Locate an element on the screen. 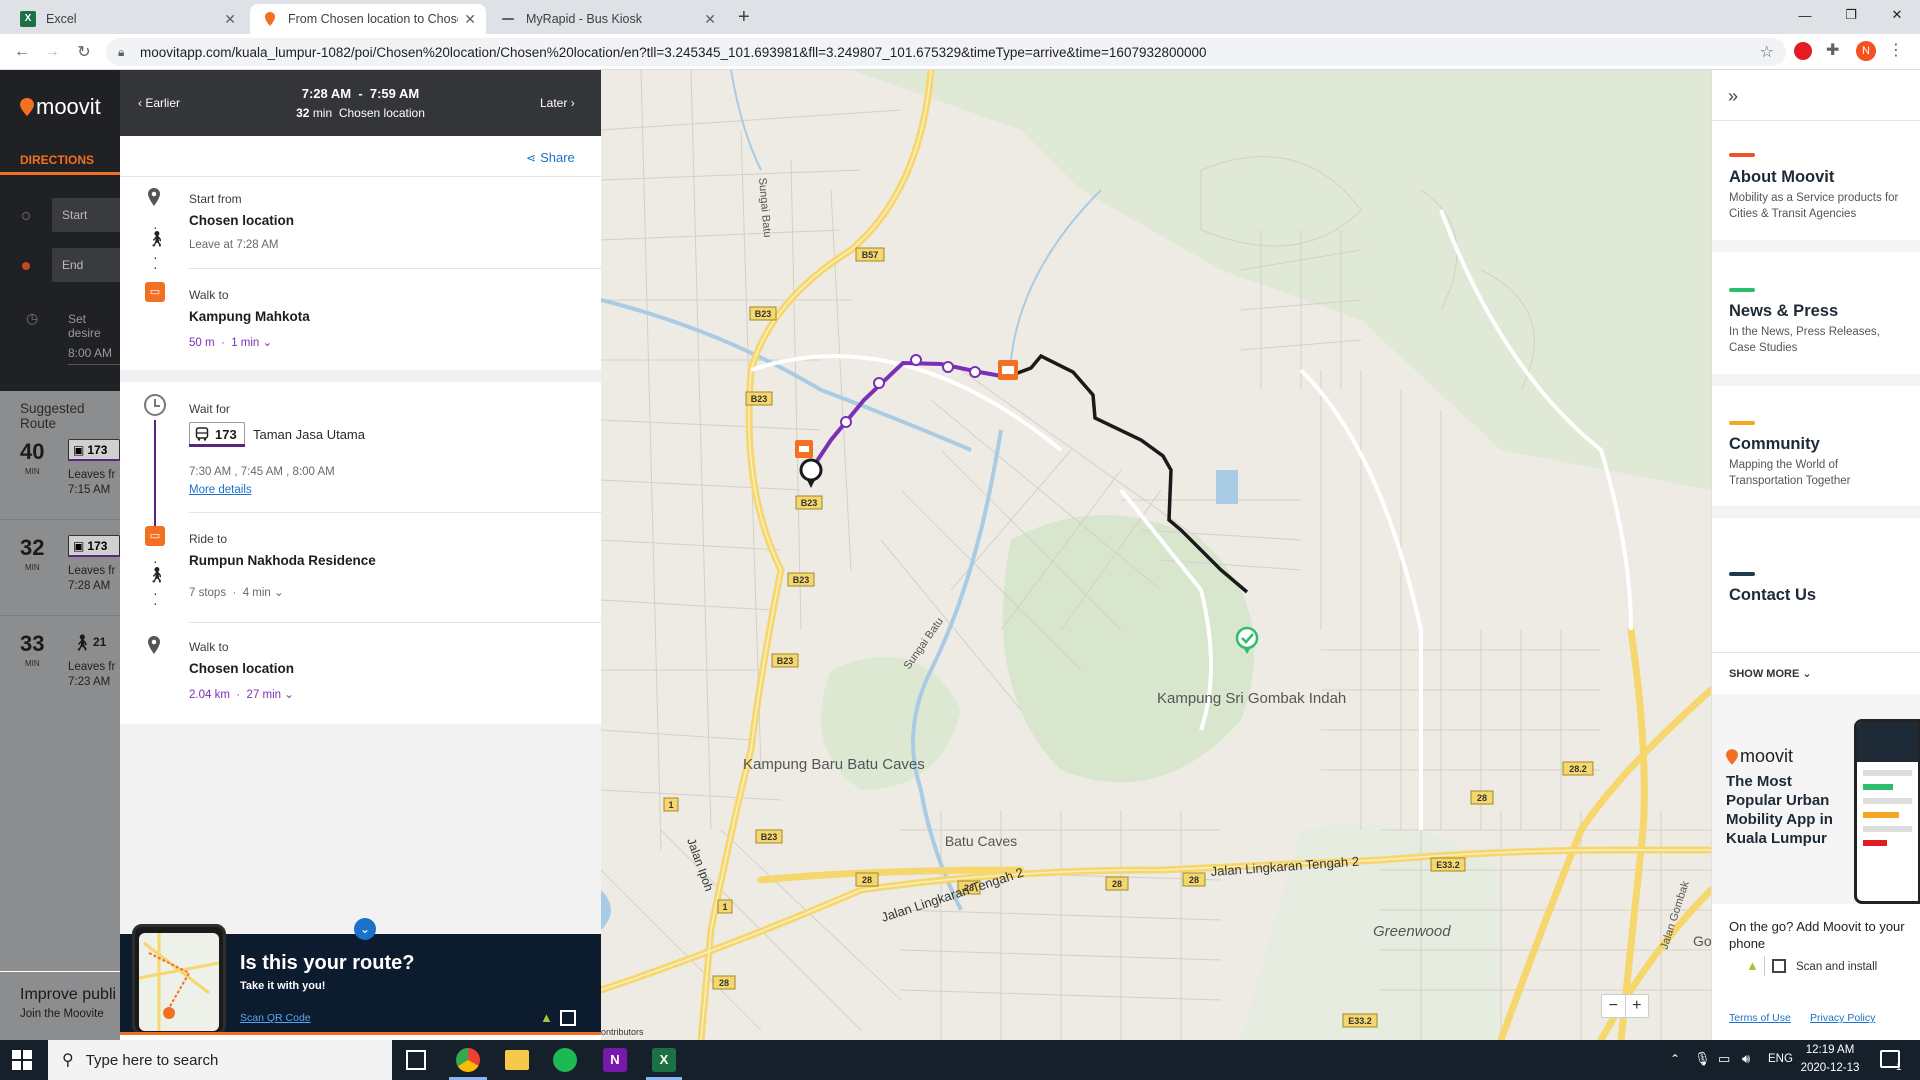  ride-details-toggle: 7 stops · 4 min ⌄ is located at coordinates (236, 592).